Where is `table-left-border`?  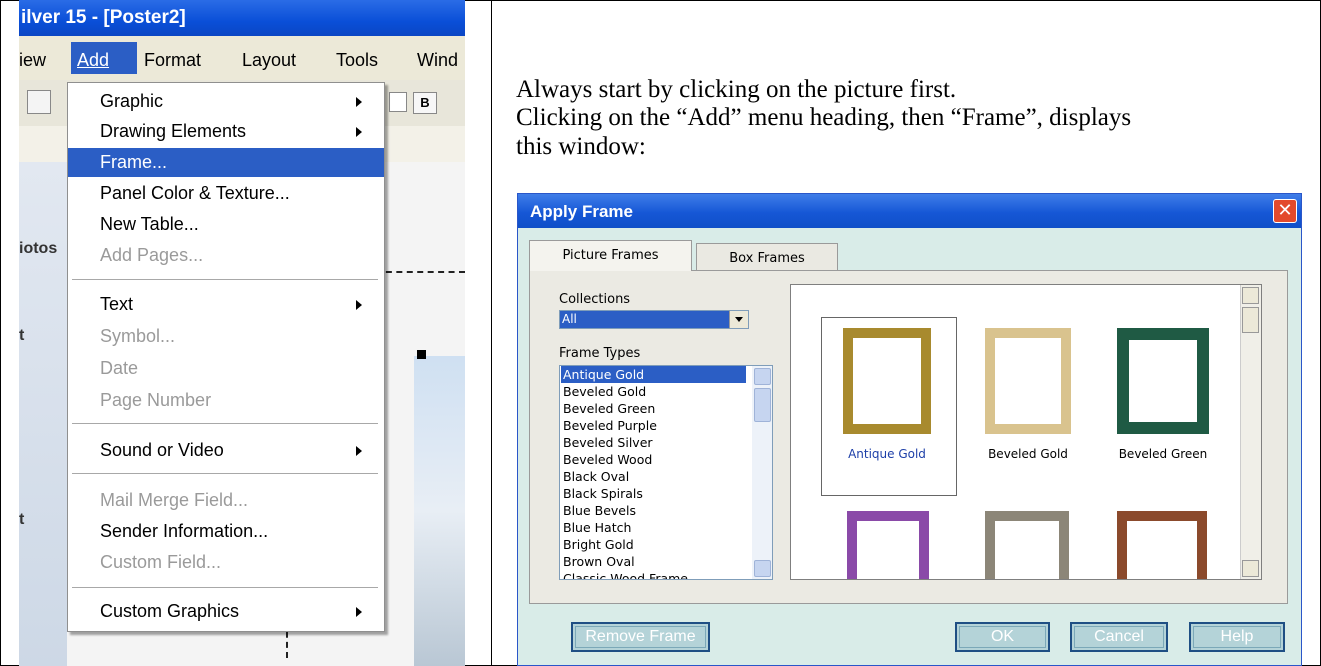
table-left-border is located at coordinates (0, 333).